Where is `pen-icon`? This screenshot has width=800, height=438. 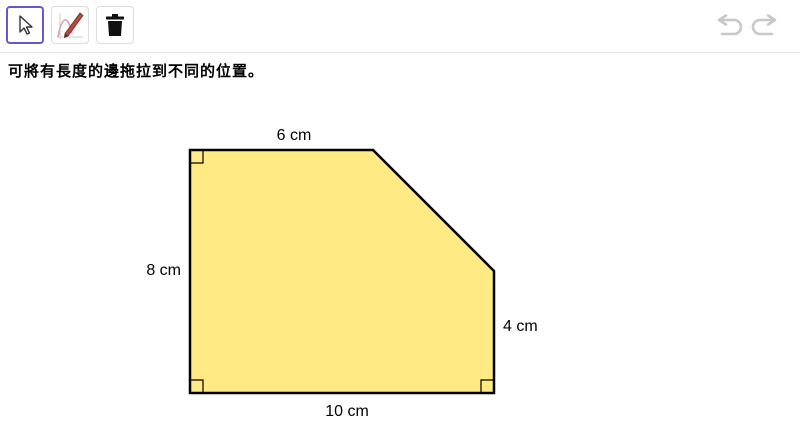 pen-icon is located at coordinates (70, 25).